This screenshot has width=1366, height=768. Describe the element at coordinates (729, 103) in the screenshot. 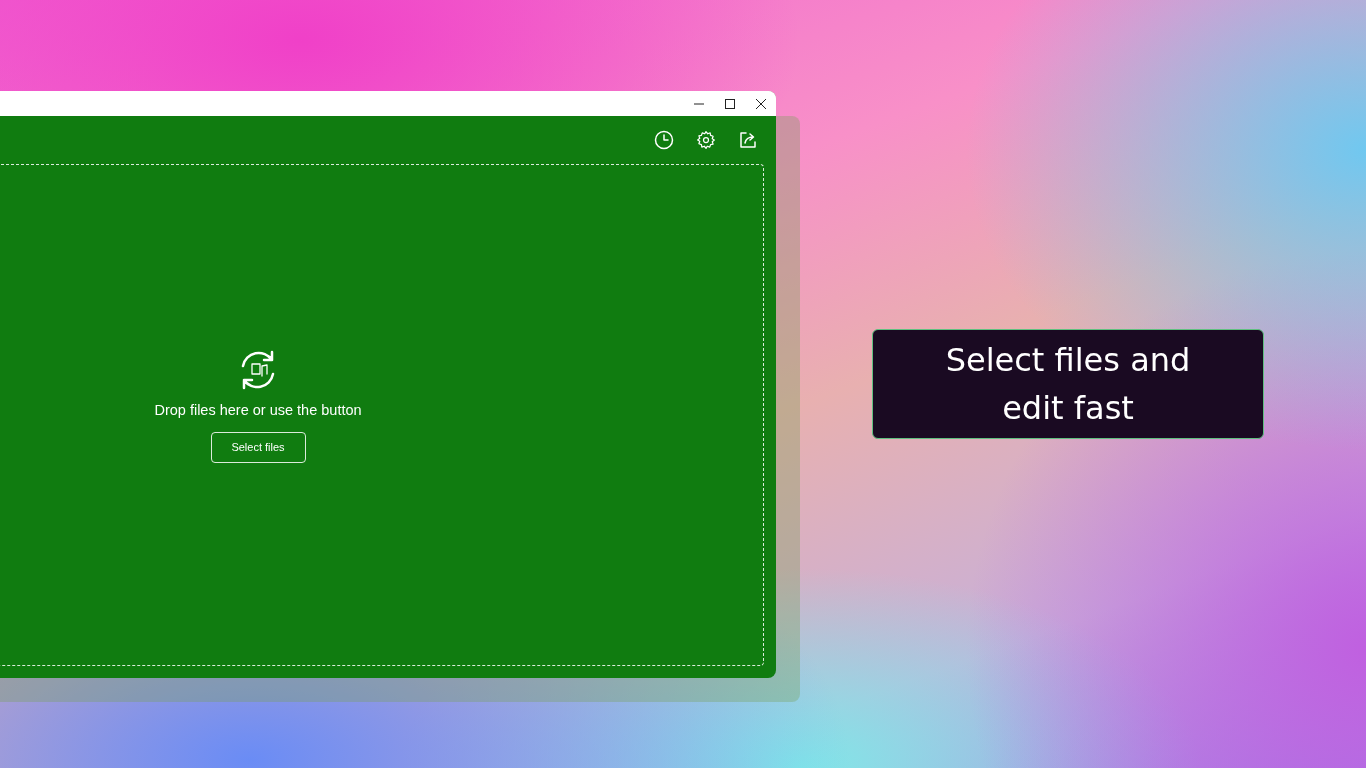

I see `maximize-icon` at that location.